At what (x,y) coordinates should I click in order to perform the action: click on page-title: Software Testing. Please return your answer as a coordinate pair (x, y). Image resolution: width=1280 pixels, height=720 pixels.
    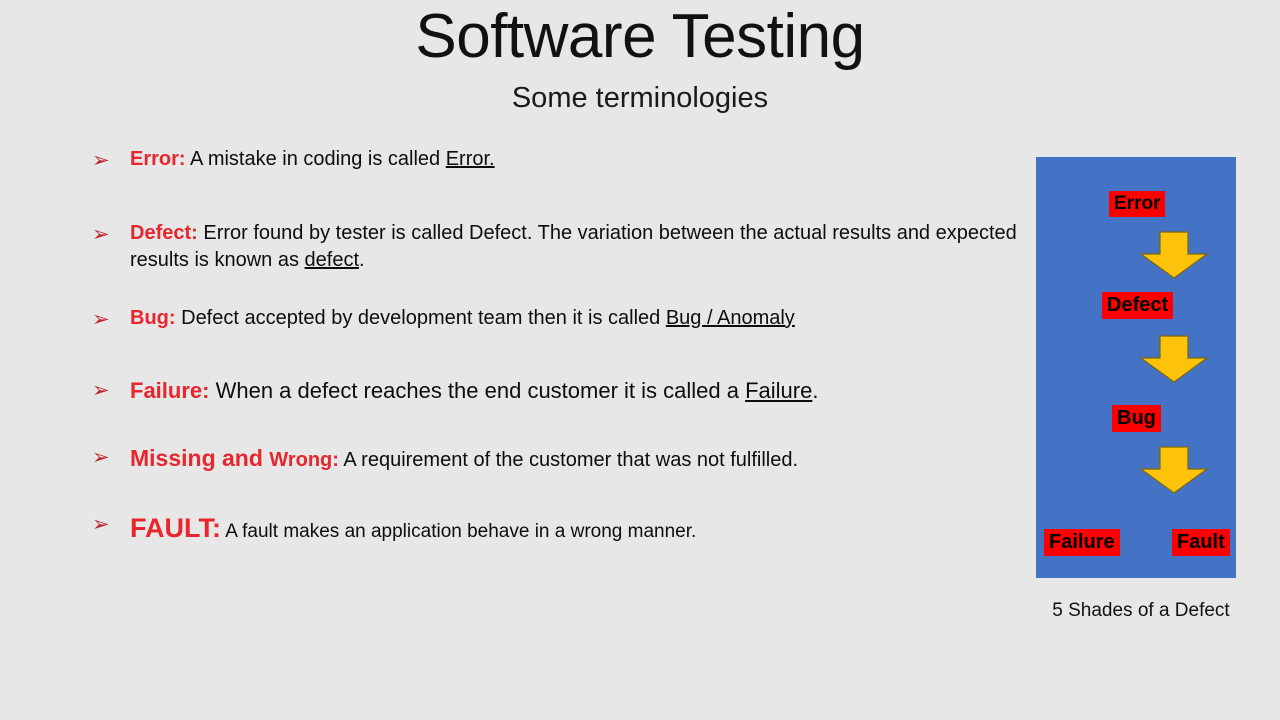
    Looking at the image, I should click on (640, 36).